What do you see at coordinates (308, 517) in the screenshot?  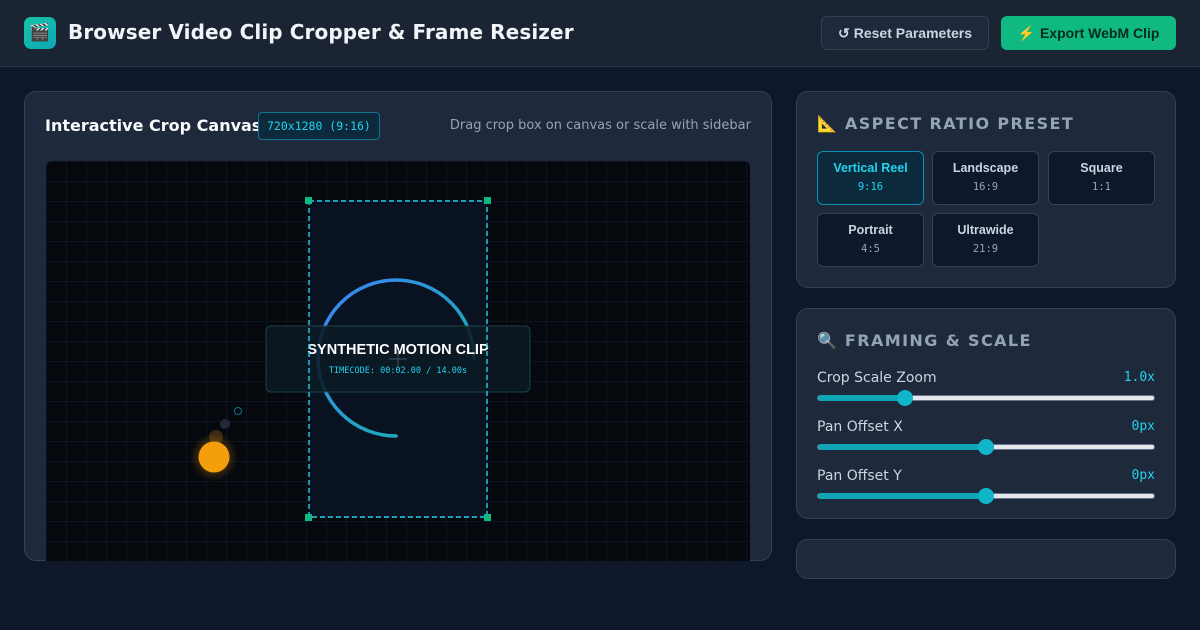 I see `crop-handle-bottom-left` at bounding box center [308, 517].